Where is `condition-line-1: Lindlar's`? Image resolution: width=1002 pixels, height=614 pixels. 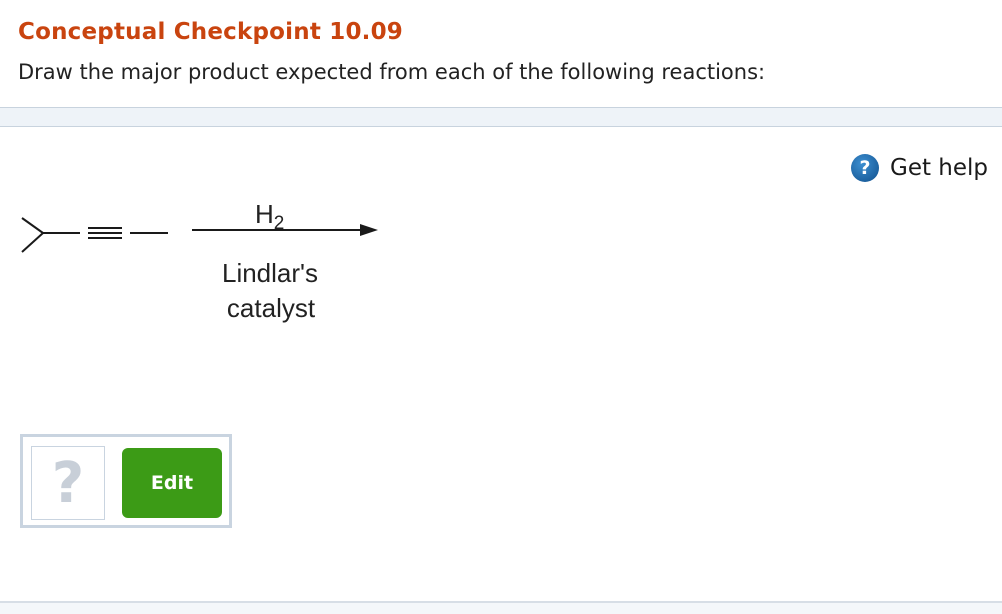
condition-line-1: Lindlar's is located at coordinates (270, 273).